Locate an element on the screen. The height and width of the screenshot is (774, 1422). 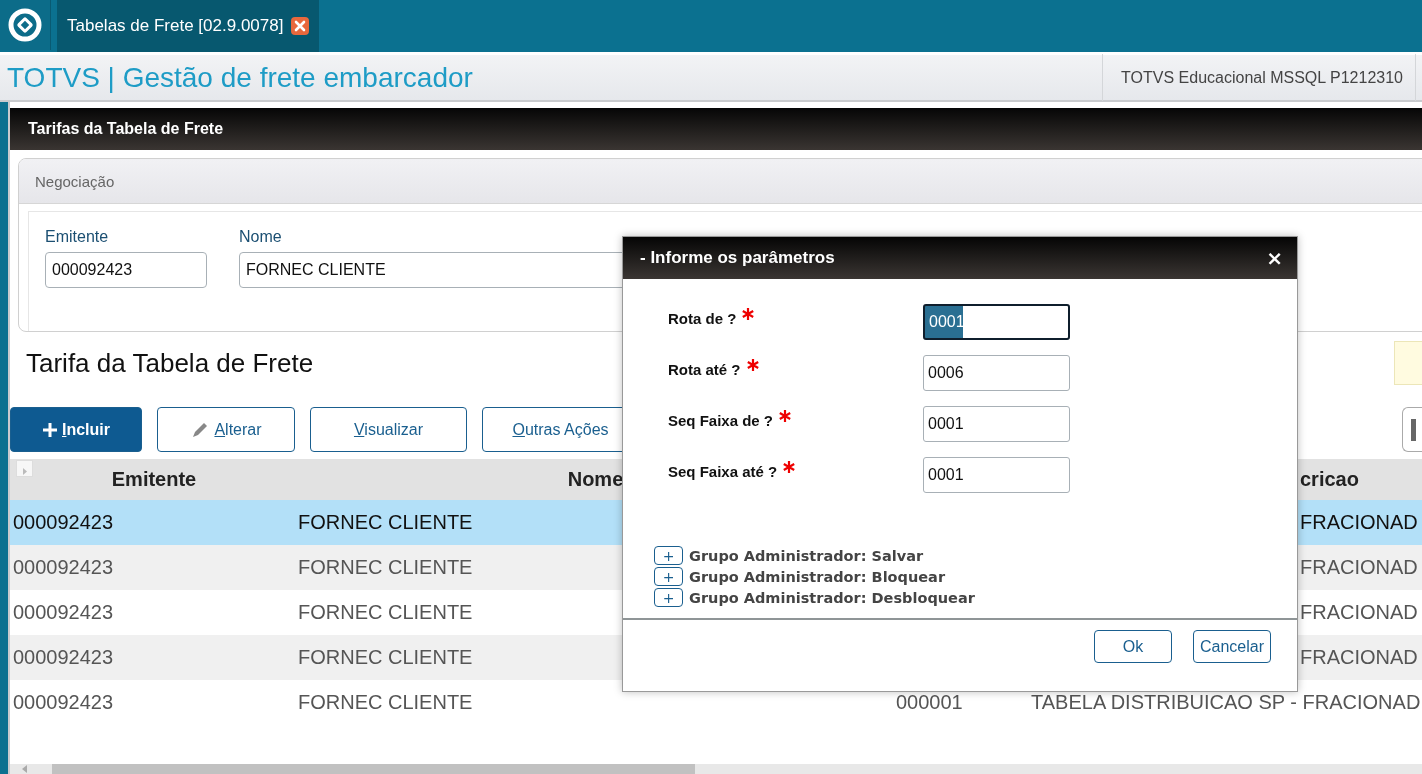
table-cell: TABELA DISTRIBUICAO SP - FRACIONAD is located at coordinates (1226, 702).